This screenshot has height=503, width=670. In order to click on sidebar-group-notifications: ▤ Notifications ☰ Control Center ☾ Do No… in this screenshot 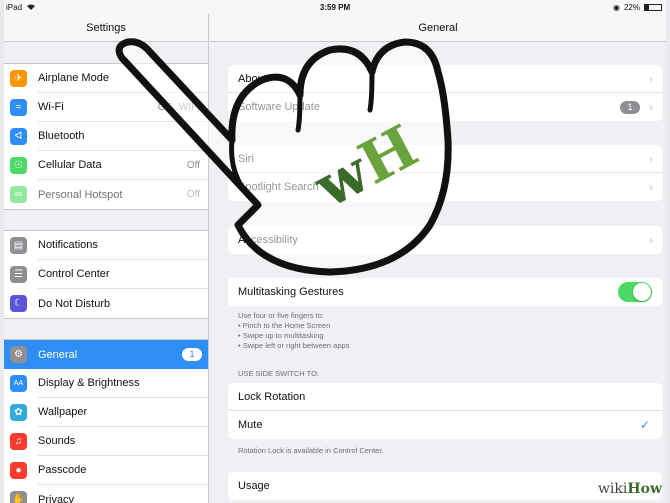, I will do `click(106, 274)`.